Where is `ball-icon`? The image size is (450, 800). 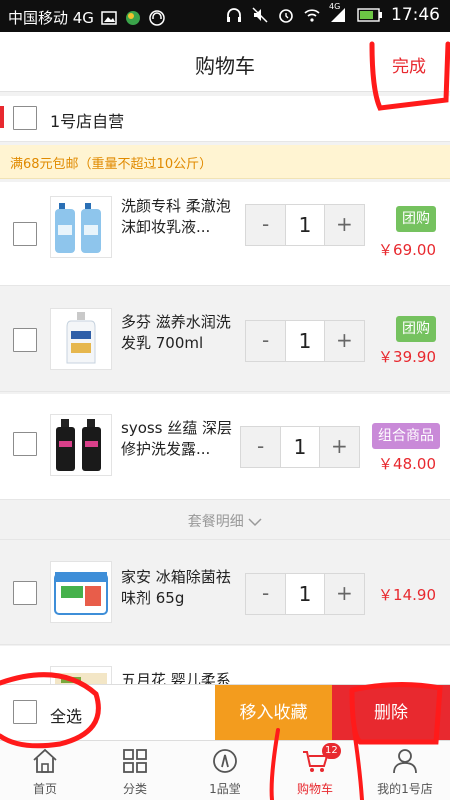
ball-icon is located at coordinates (132, 17).